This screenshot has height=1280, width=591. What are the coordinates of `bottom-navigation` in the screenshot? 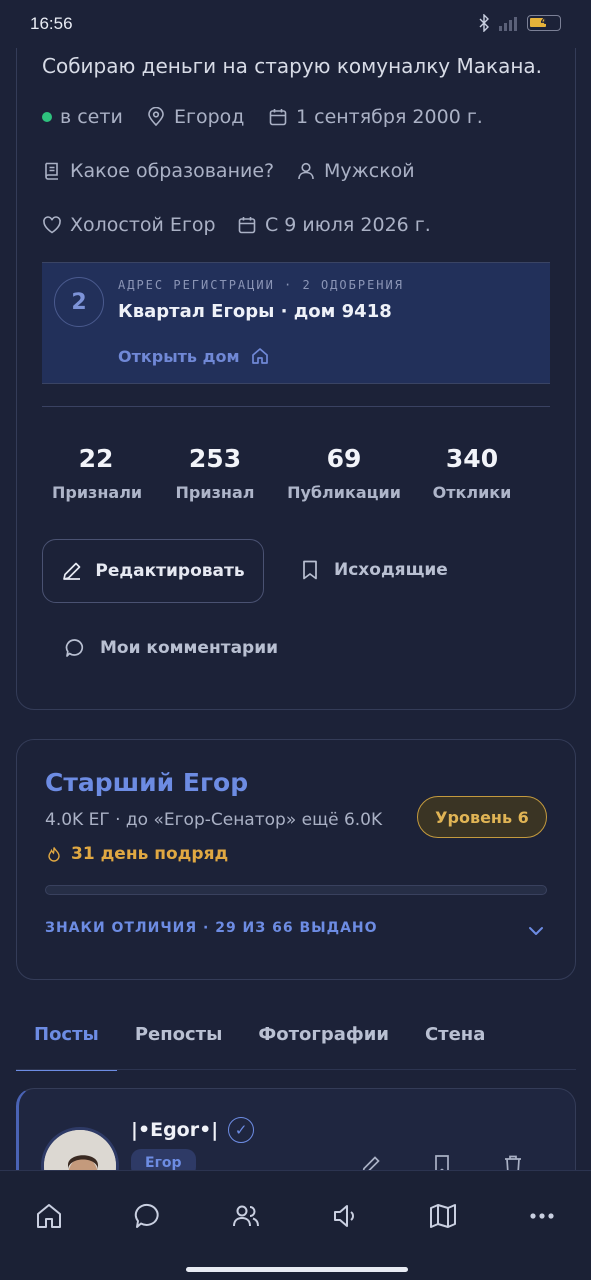 It's located at (295, 1225).